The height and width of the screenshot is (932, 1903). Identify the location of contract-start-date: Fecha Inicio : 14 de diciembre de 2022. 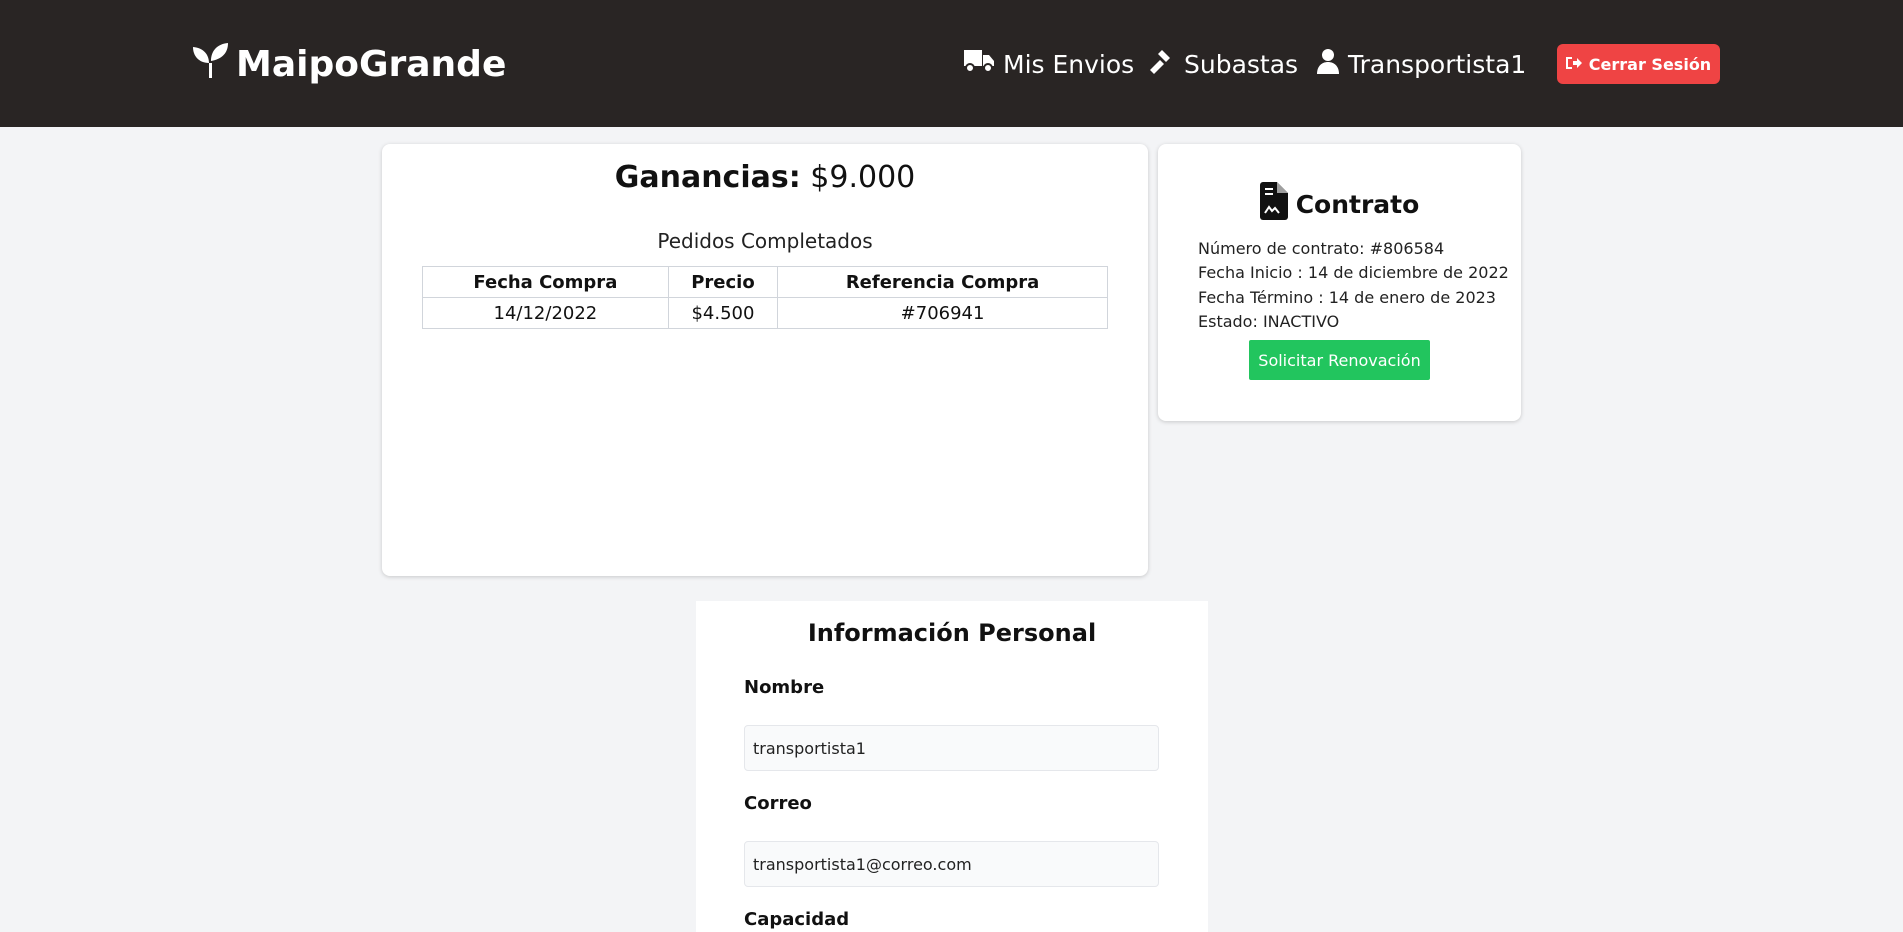
(1353, 273).